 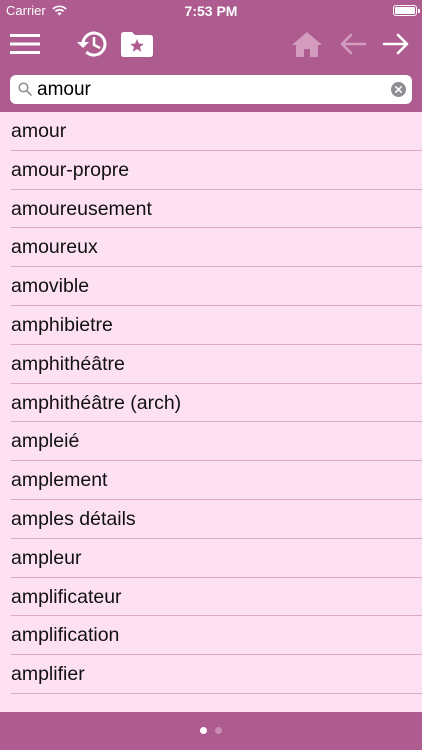 I want to click on list-item: amples détails, so click(x=211, y=519).